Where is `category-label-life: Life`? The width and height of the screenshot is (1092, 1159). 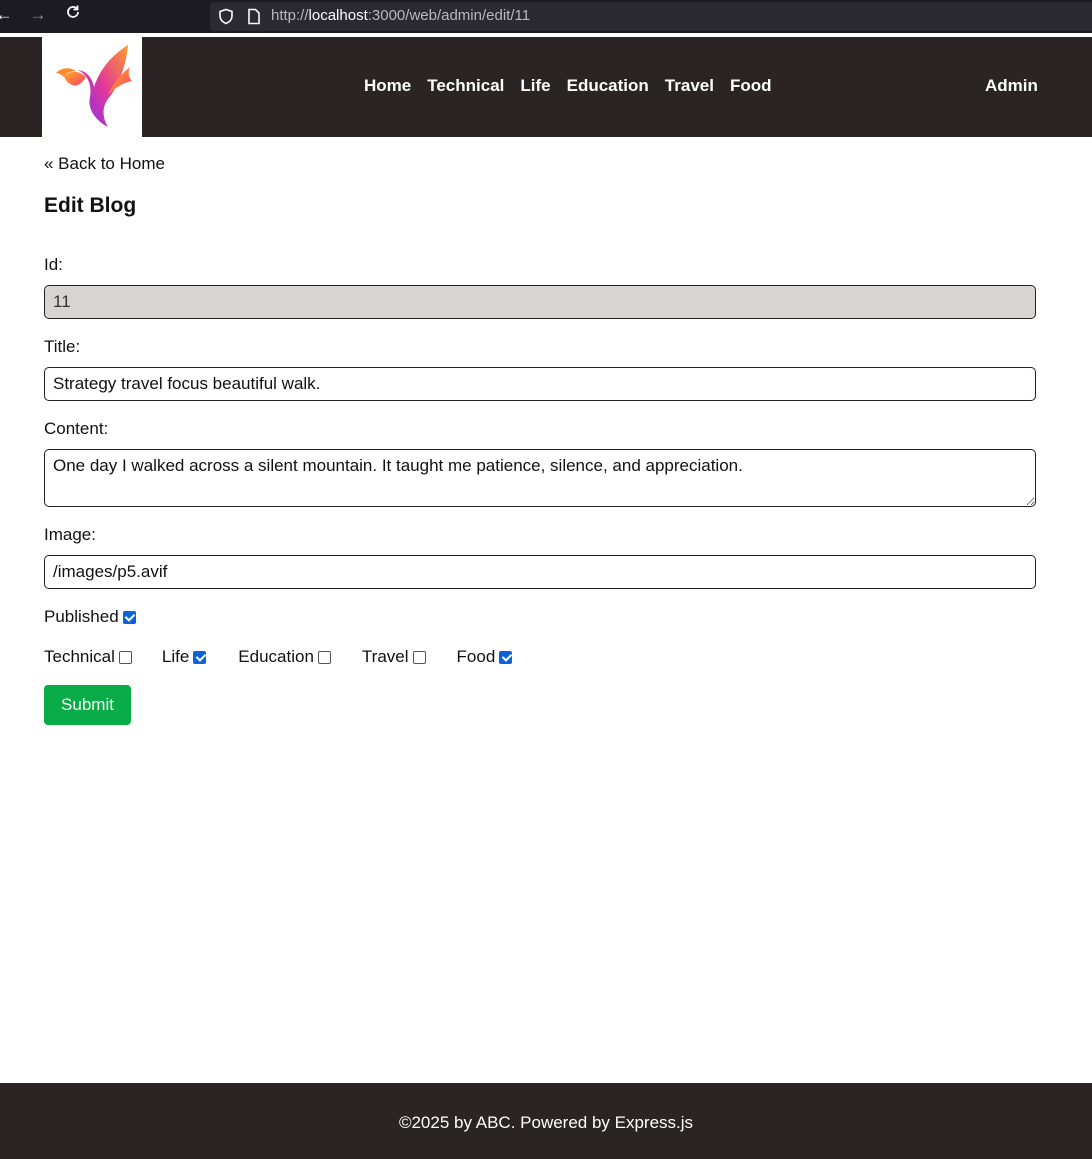
category-label-life: Life is located at coordinates (175, 656).